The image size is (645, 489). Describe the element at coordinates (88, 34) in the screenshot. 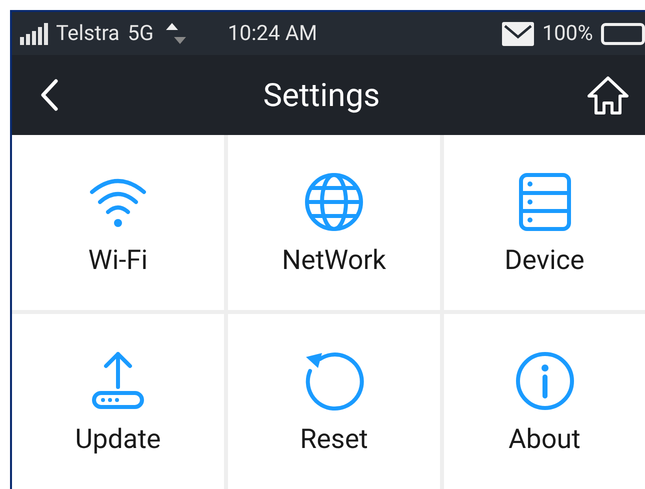

I see `carrier-name: Telstra` at that location.